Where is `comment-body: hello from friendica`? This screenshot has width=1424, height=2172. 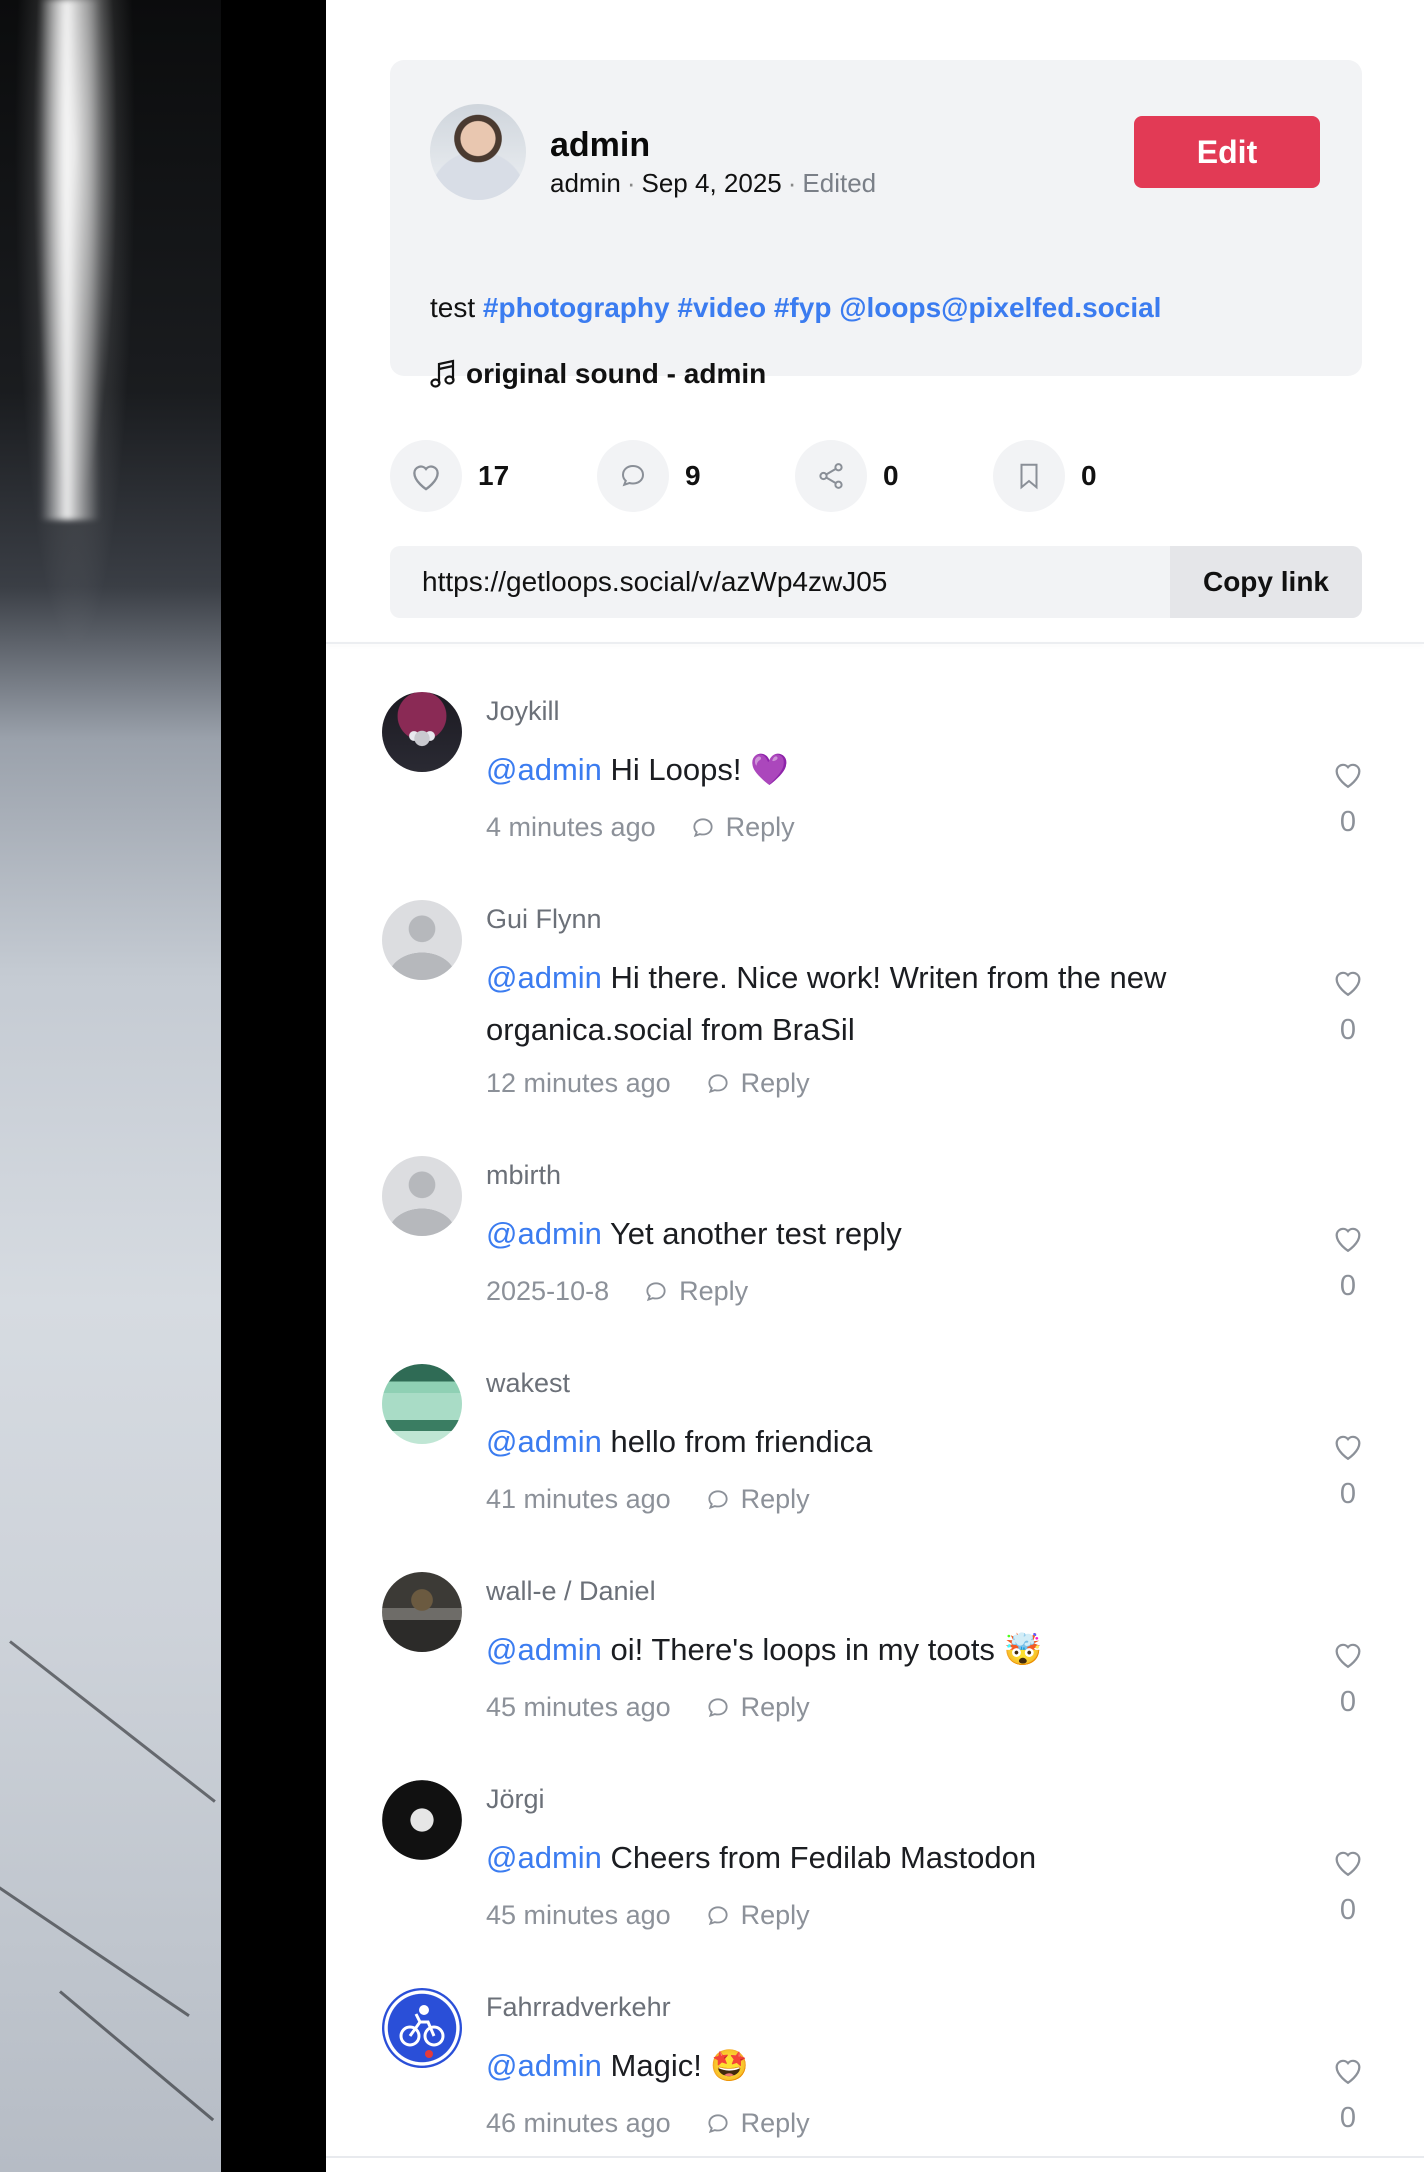
comment-body: hello from friendica is located at coordinates (737, 1441).